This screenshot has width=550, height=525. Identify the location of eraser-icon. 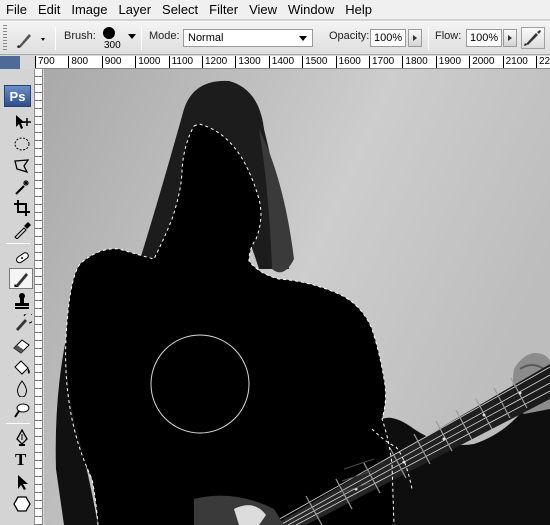
(21, 346).